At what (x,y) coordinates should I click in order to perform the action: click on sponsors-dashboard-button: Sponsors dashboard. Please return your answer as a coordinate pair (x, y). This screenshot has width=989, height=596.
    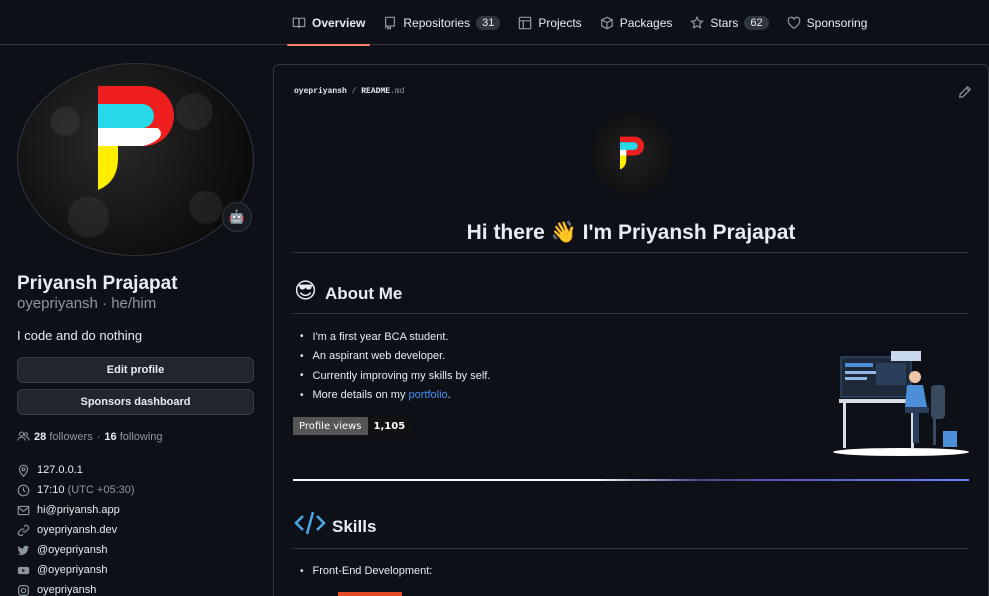
    Looking at the image, I should click on (135, 402).